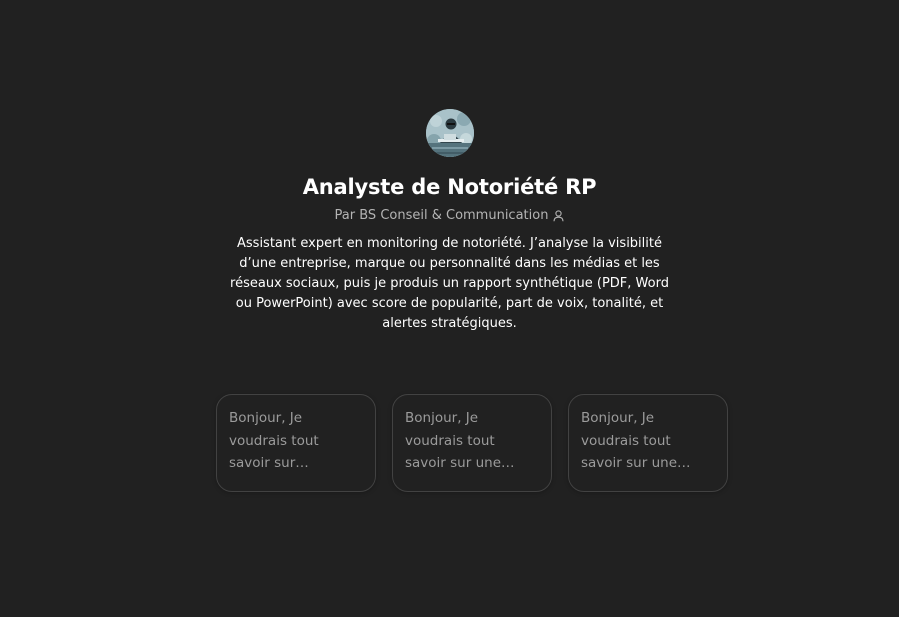 The width and height of the screenshot is (899, 617). Describe the element at coordinates (441, 215) in the screenshot. I see `byline-text: Par BS Conseil & Communication` at that location.